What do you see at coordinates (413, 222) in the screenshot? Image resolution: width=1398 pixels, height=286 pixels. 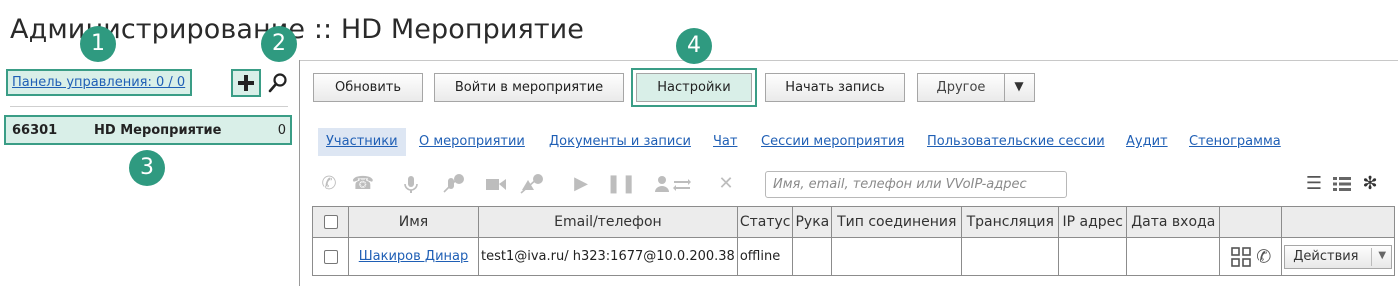 I see `column-header-name: Имя` at bounding box center [413, 222].